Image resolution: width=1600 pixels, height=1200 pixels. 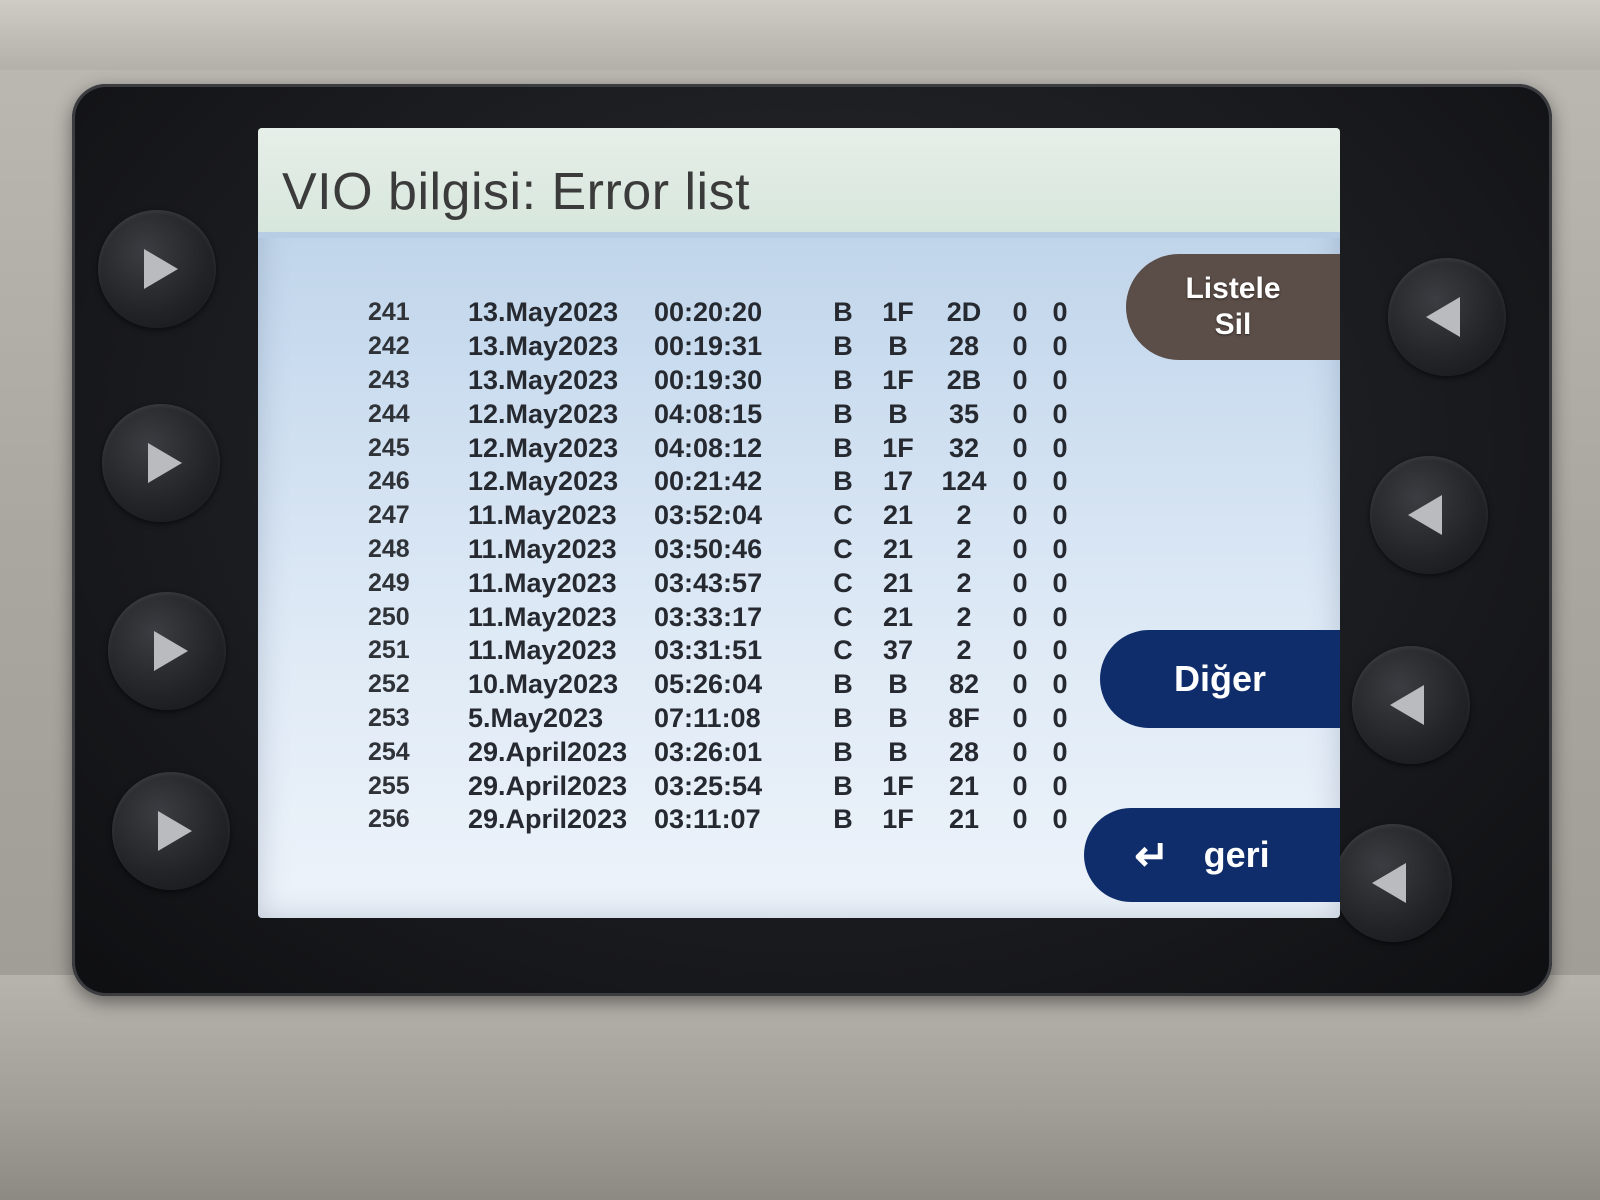 What do you see at coordinates (708, 515) in the screenshot?
I see `row-time: 03:52:04` at bounding box center [708, 515].